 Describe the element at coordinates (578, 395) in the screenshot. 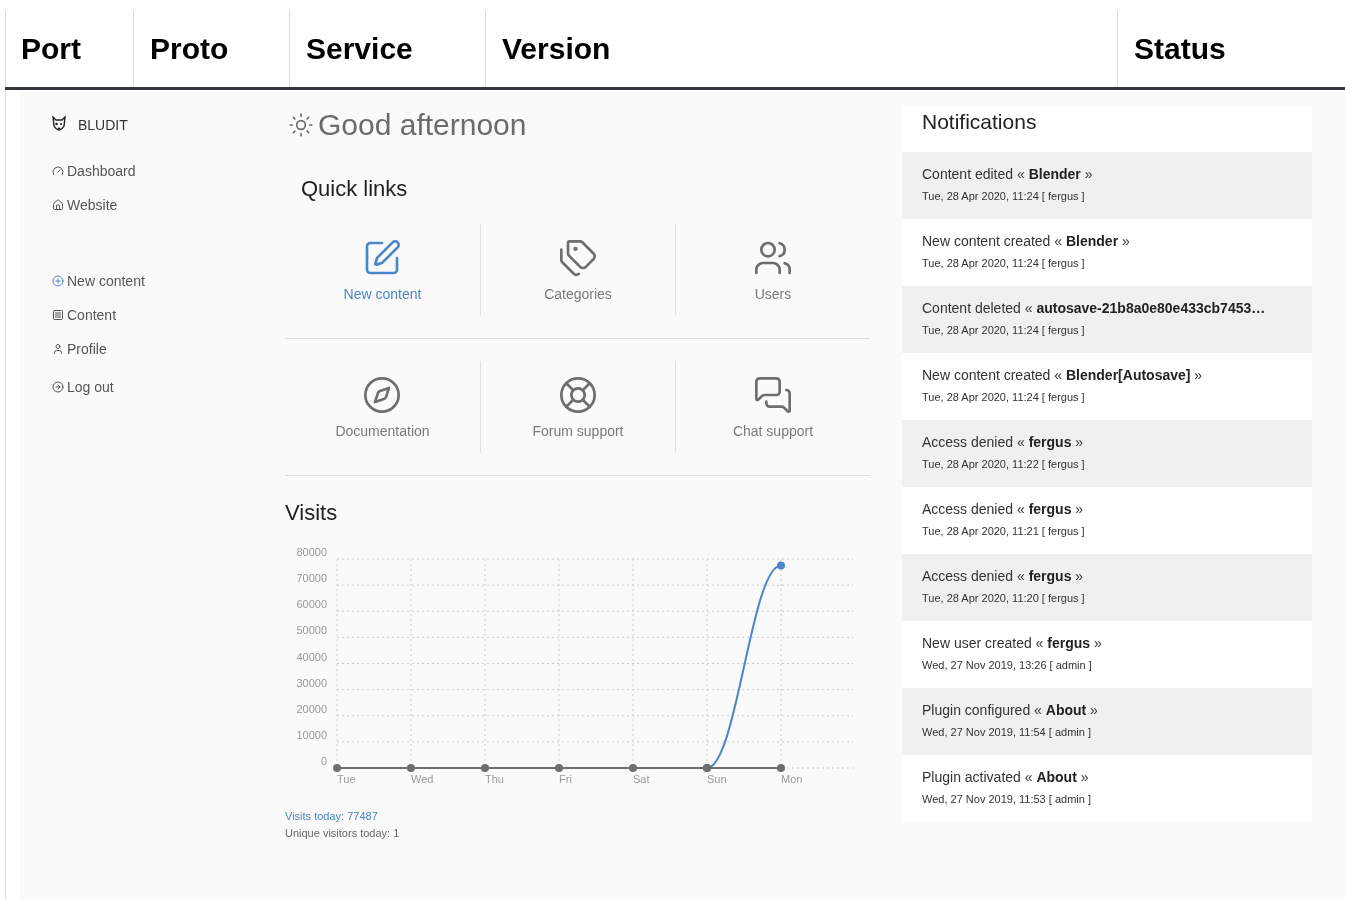

I see `lifebuoy-icon` at that location.